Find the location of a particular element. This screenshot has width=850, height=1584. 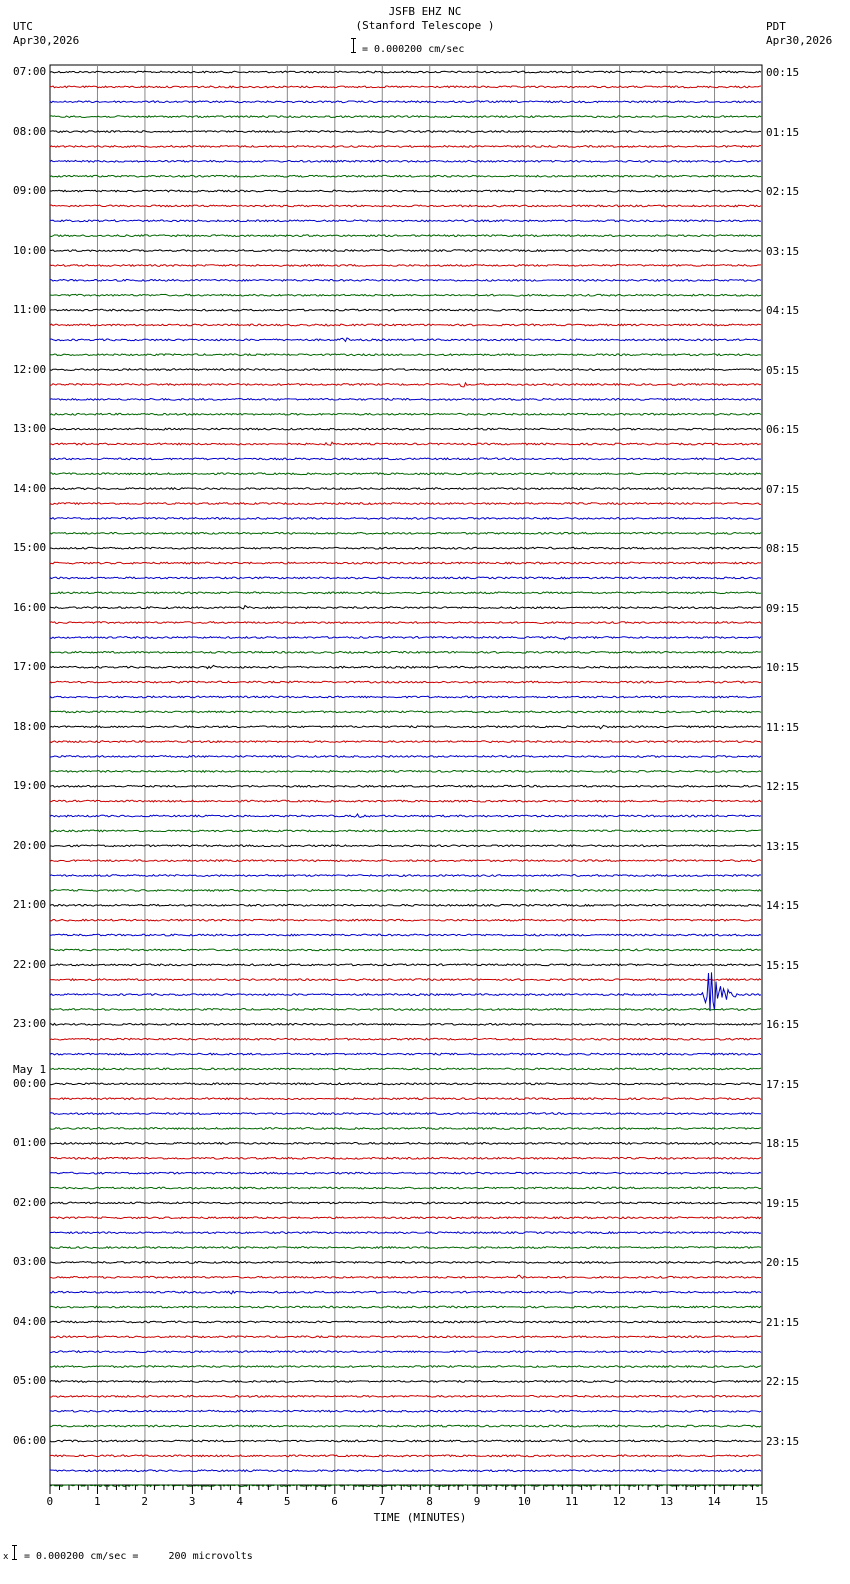

pdt-hour-label: 07:15 is located at coordinates (783, 489).